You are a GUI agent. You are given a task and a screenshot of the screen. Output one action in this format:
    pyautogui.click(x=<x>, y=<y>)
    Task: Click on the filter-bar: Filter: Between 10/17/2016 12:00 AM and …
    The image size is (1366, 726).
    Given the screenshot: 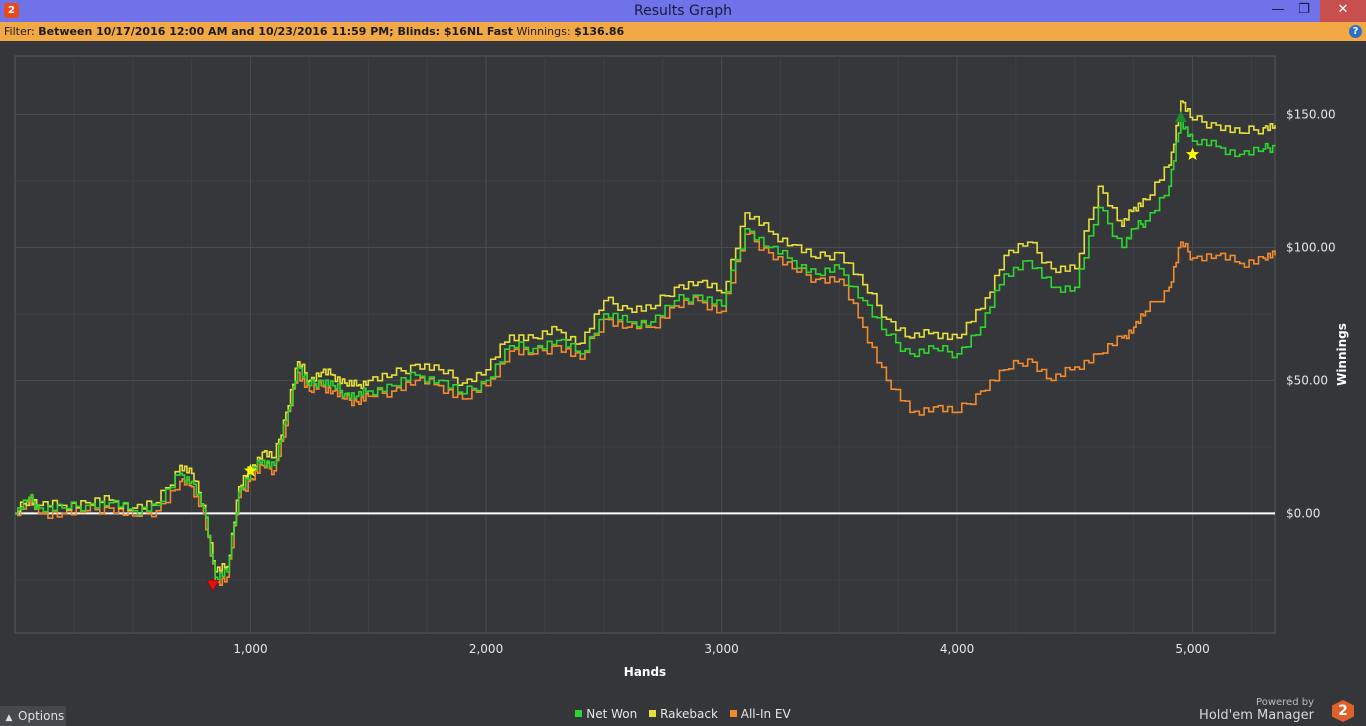 What is the action you would take?
    pyautogui.click(x=683, y=31)
    